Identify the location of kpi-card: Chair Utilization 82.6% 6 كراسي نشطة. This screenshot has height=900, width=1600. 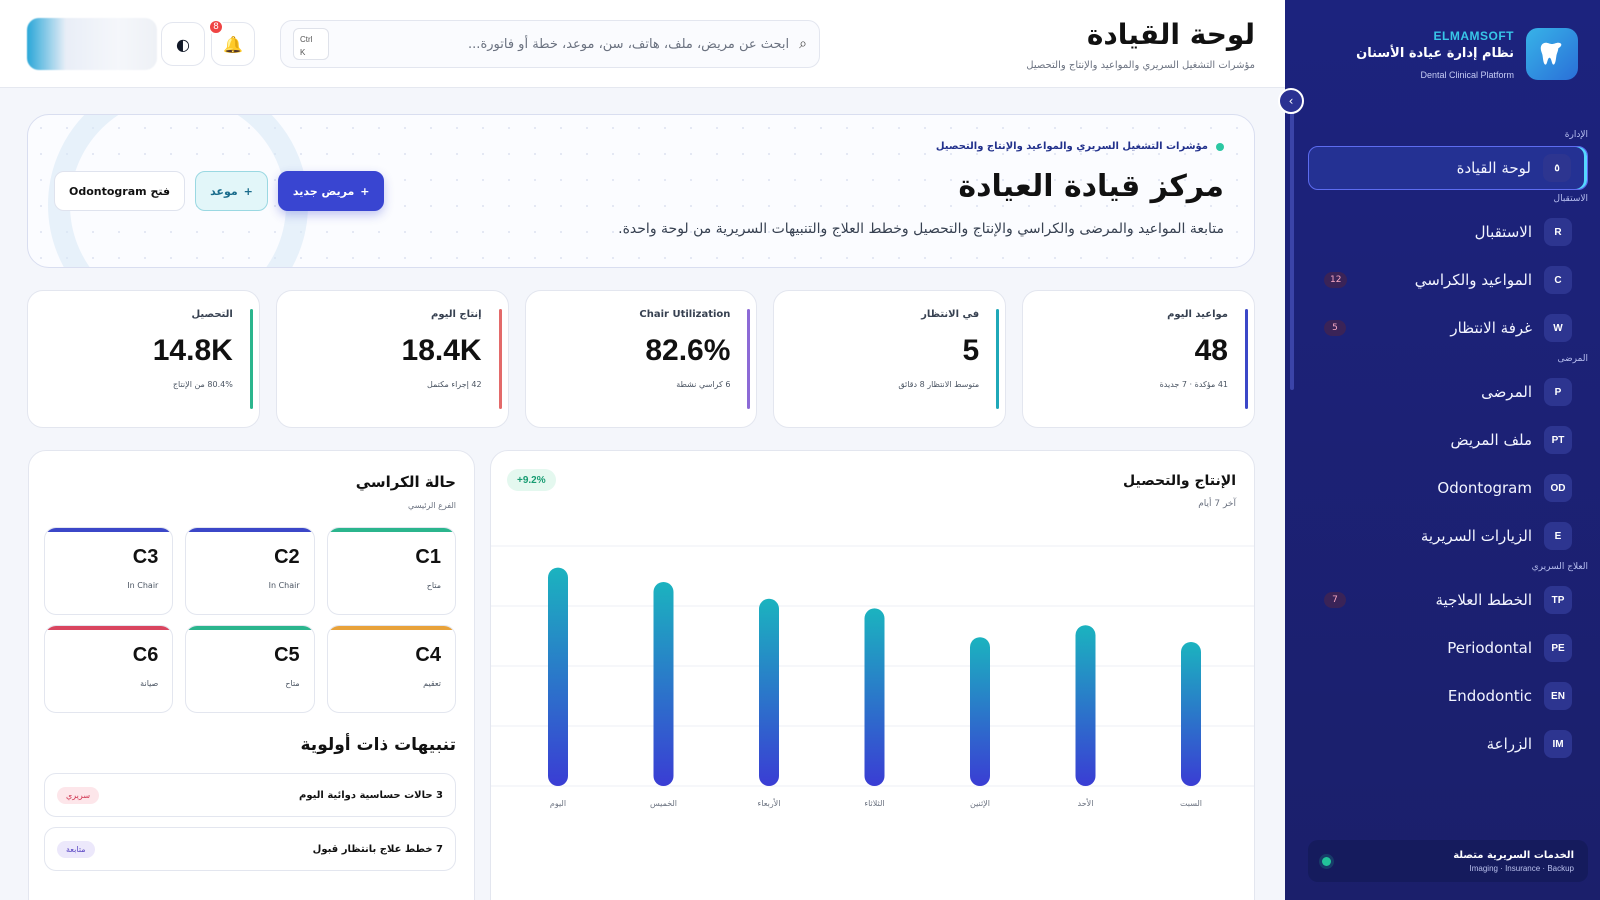
(641, 359).